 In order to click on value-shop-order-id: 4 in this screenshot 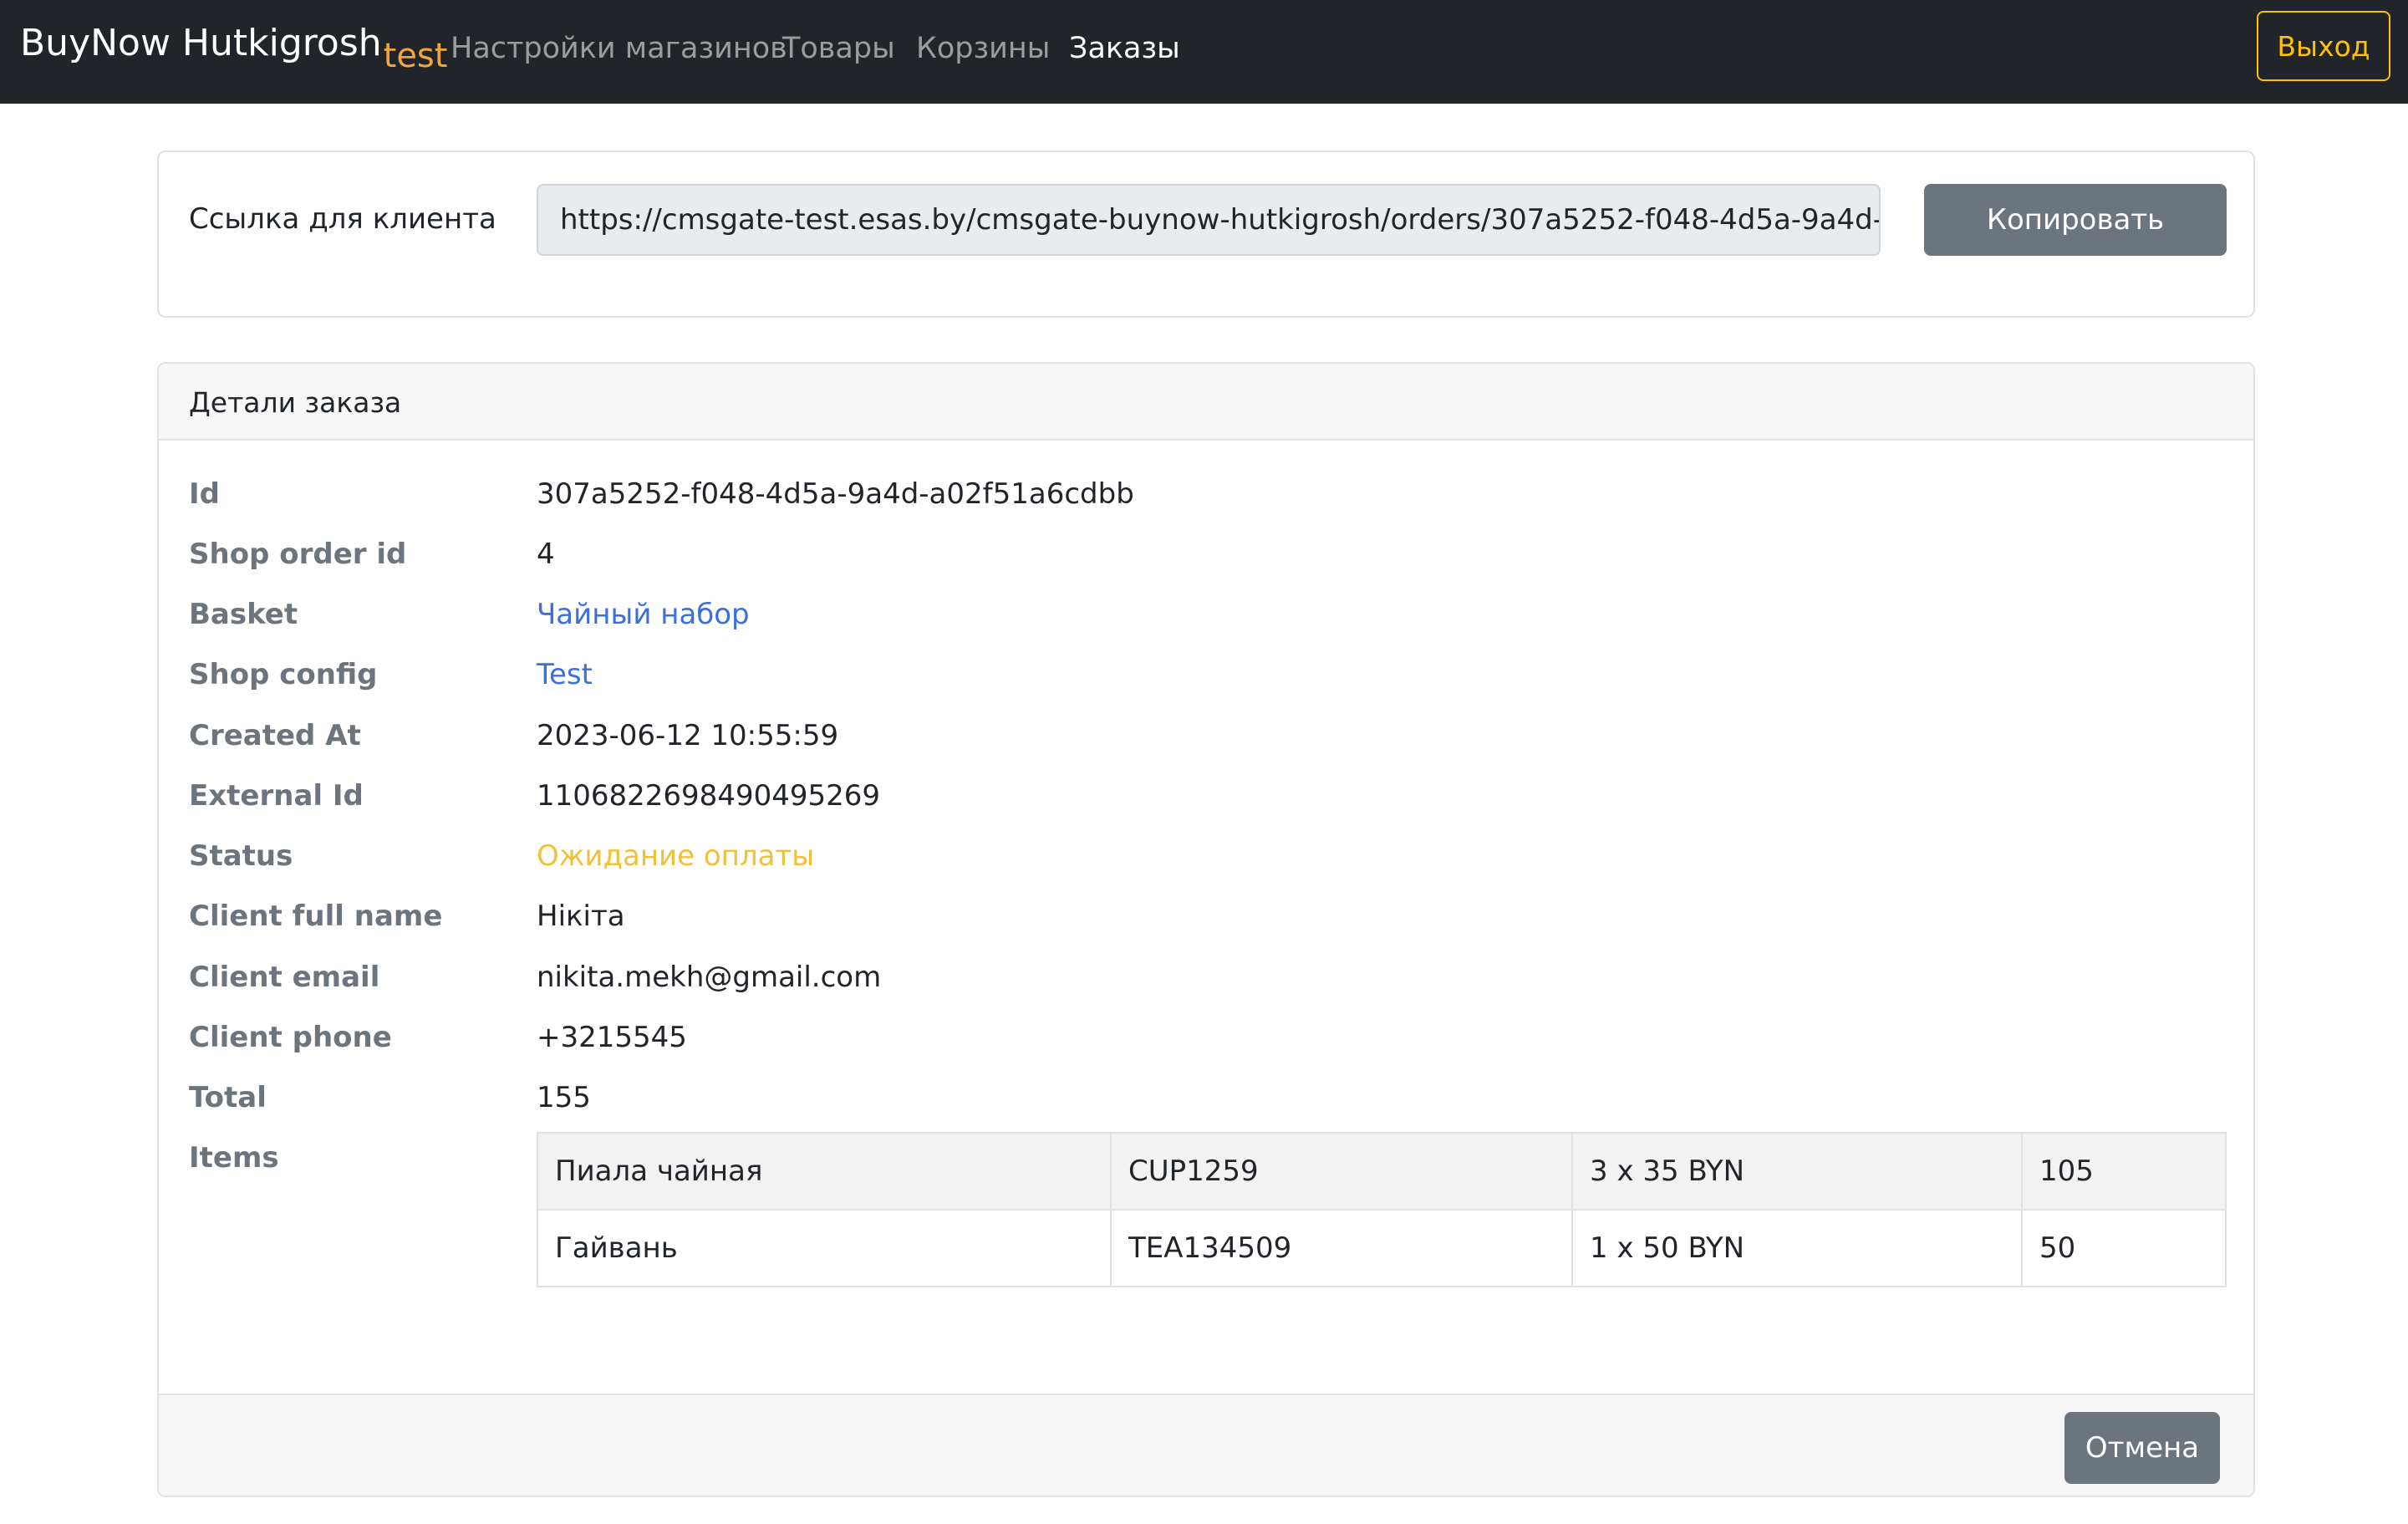, I will do `click(546, 554)`.